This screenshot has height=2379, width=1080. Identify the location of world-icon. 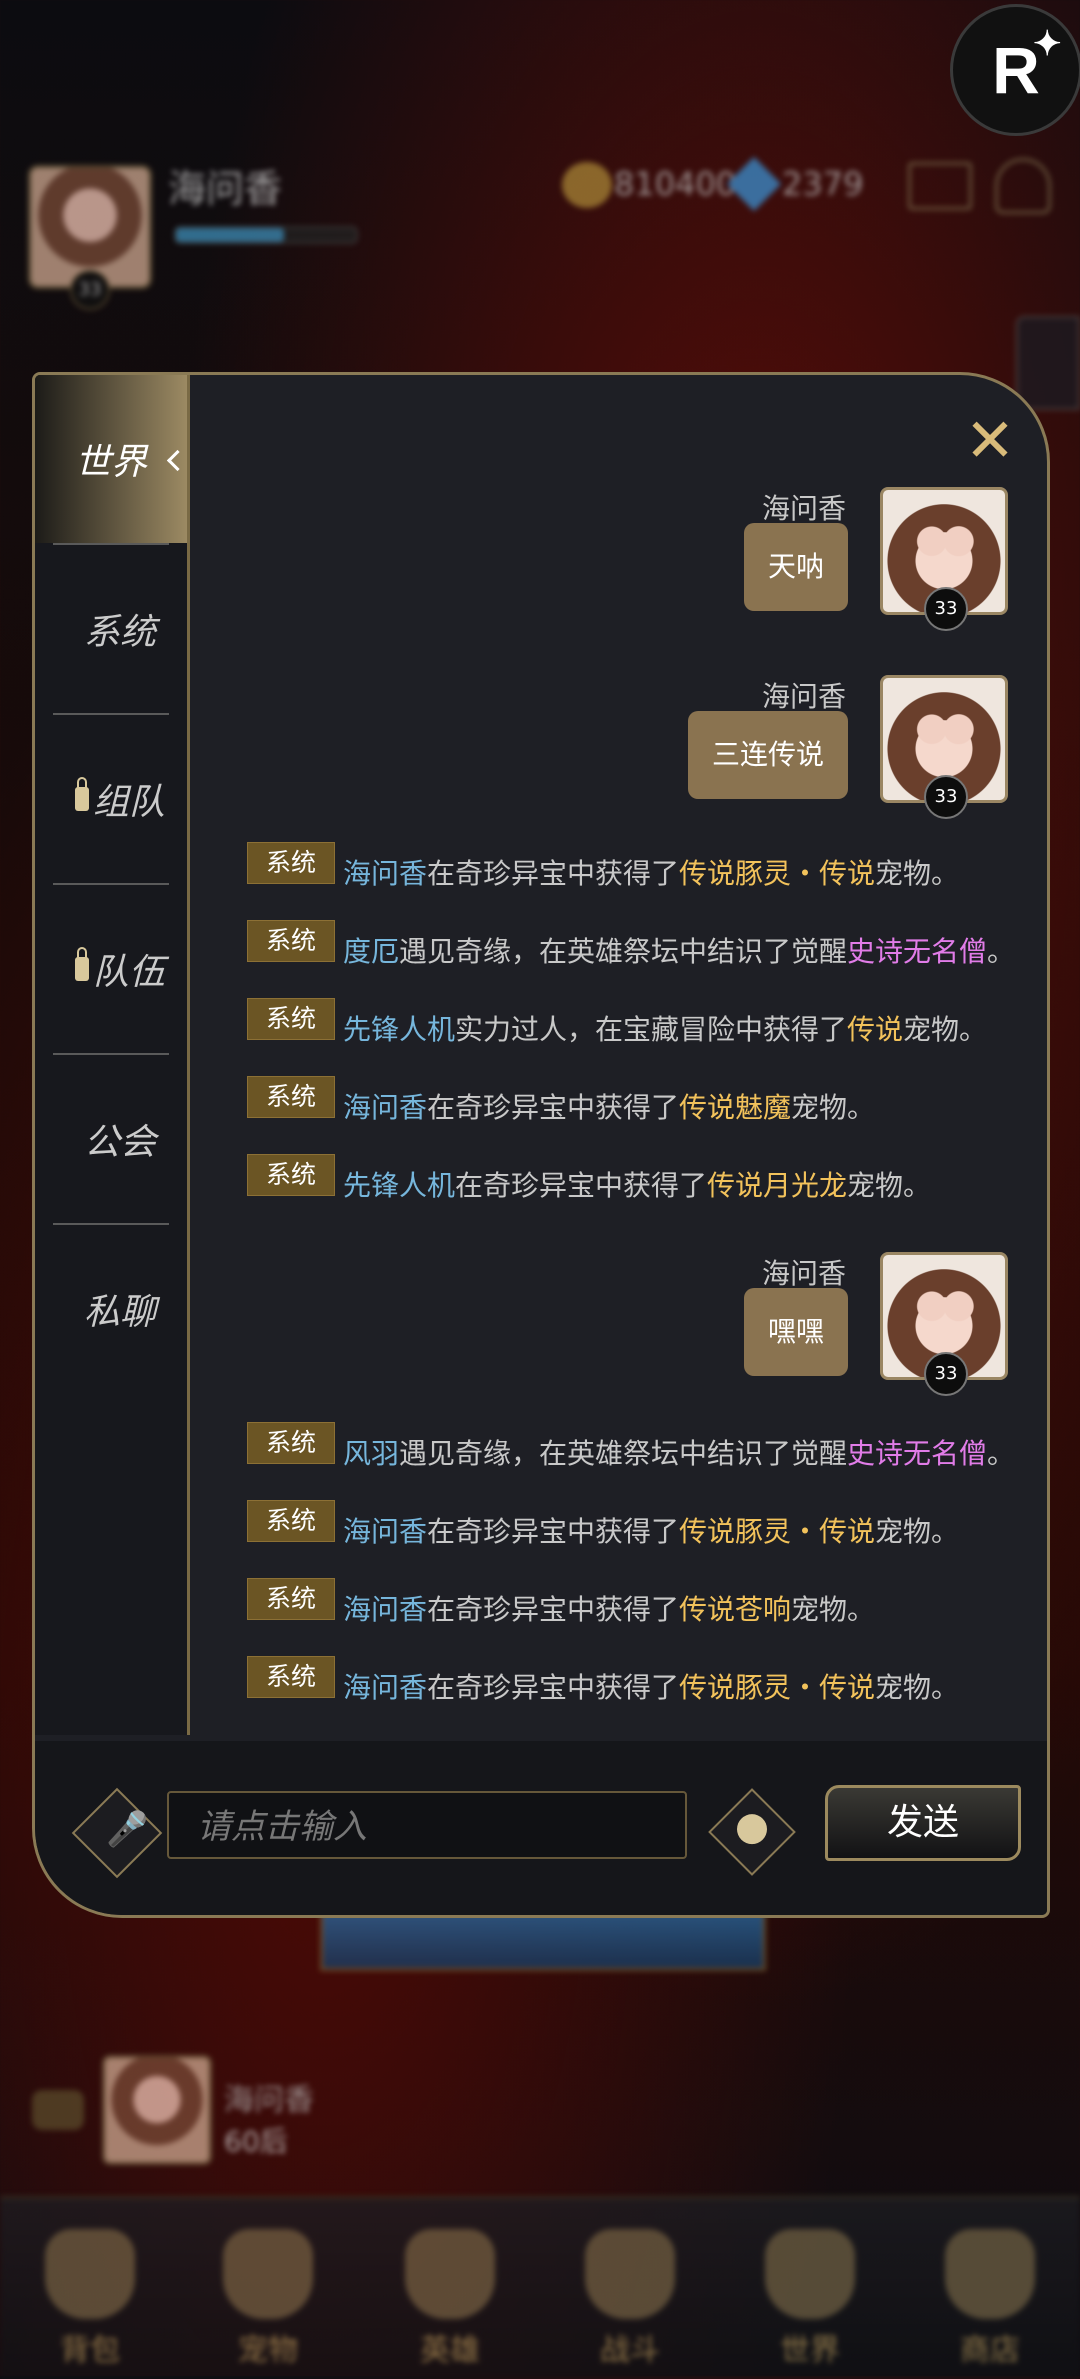
(810, 2274).